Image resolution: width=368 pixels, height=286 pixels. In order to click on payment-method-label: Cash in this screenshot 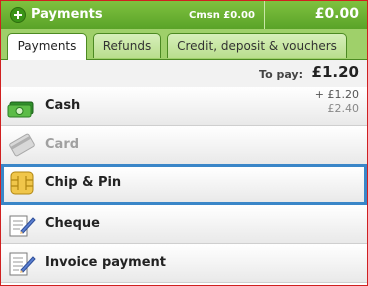, I will do `click(63, 105)`.